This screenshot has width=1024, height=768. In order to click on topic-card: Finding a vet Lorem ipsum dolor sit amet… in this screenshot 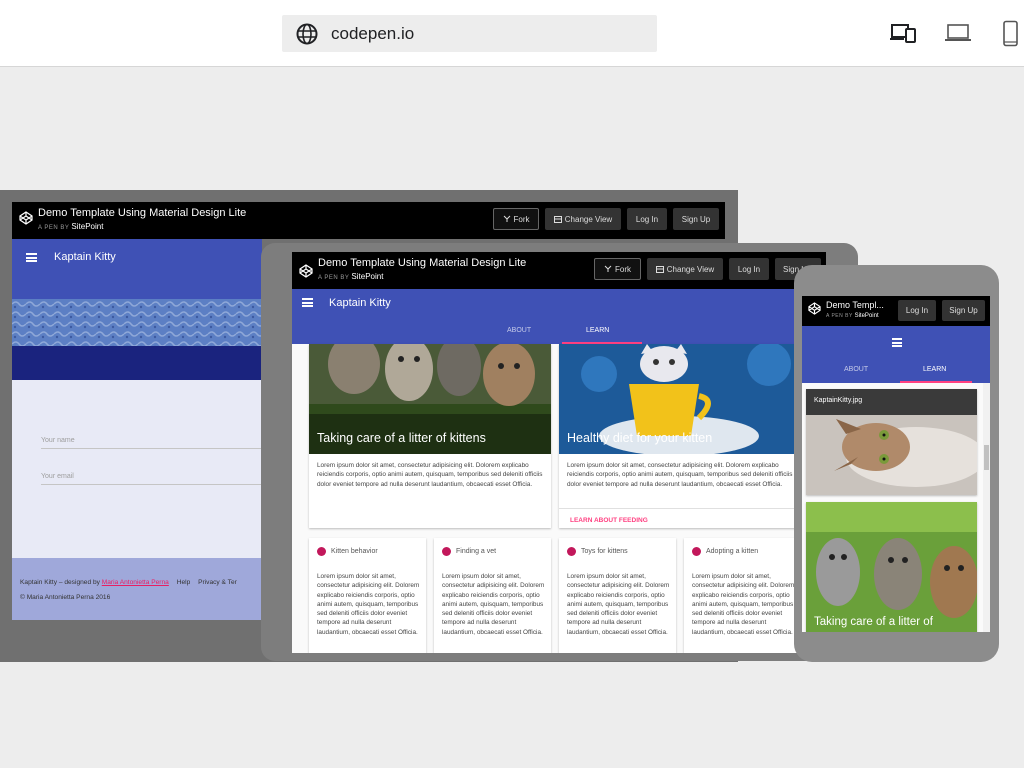, I will do `click(492, 595)`.